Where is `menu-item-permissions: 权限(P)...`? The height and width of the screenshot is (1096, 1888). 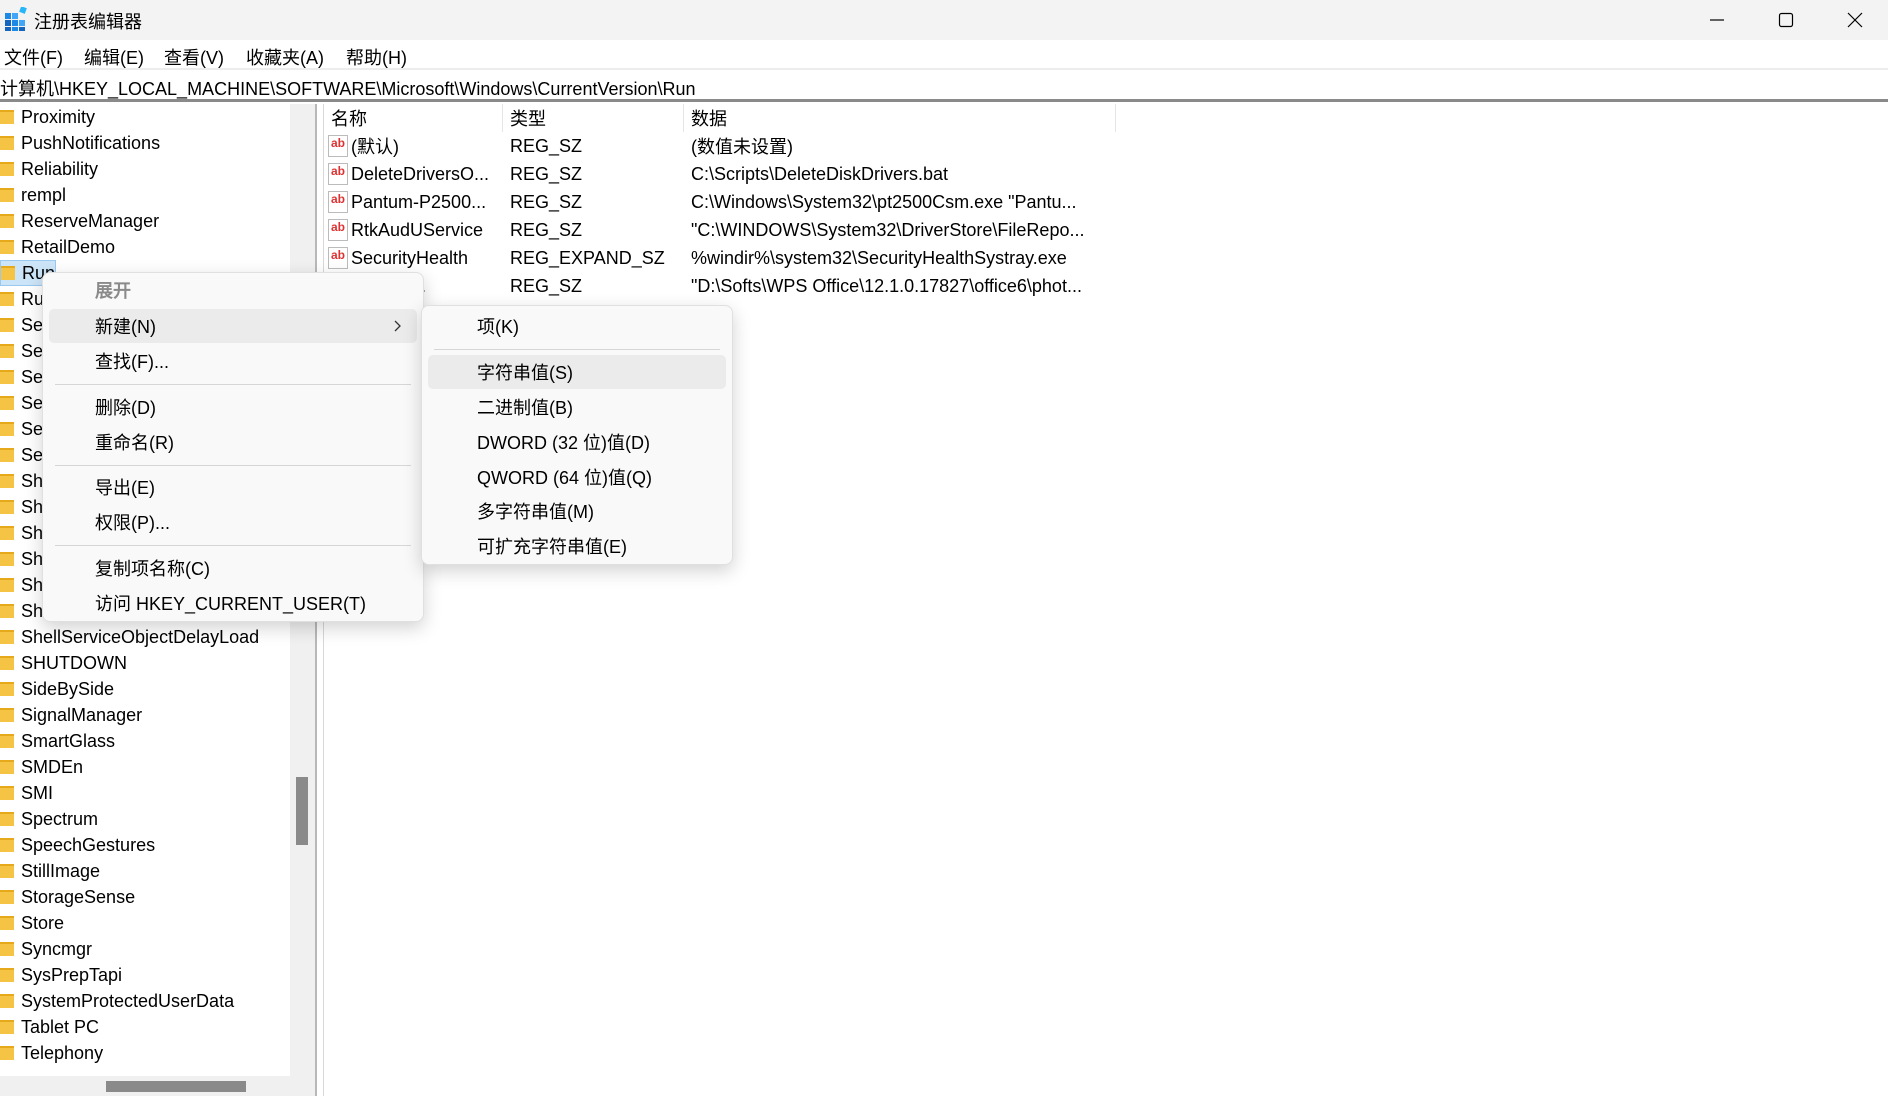
menu-item-permissions: 权限(P)... is located at coordinates (233, 522).